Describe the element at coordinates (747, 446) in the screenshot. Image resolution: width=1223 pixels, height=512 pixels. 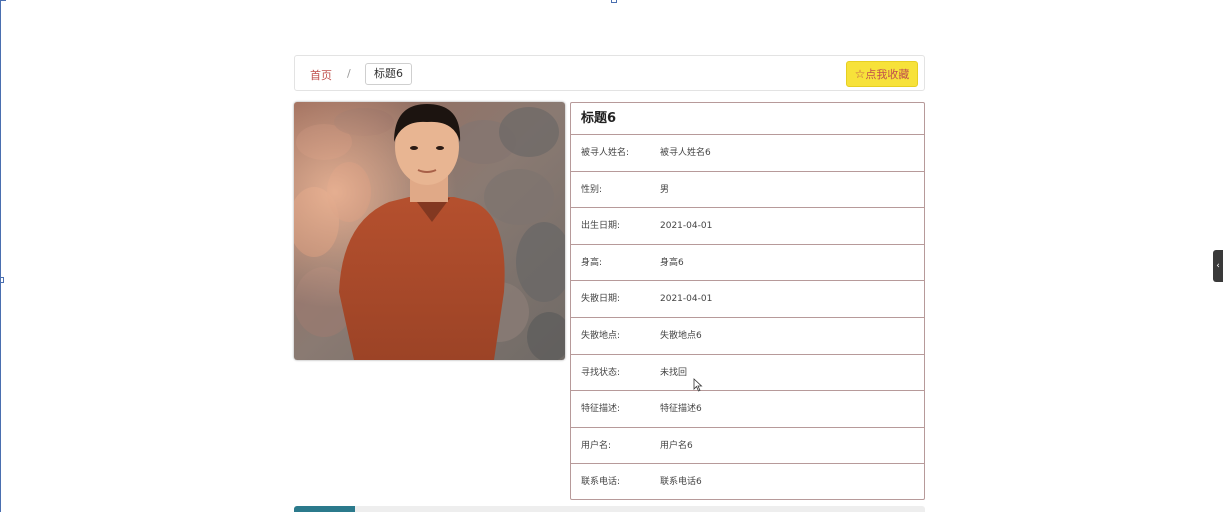
I see `detail-row: 用户名: 用户名6` at that location.